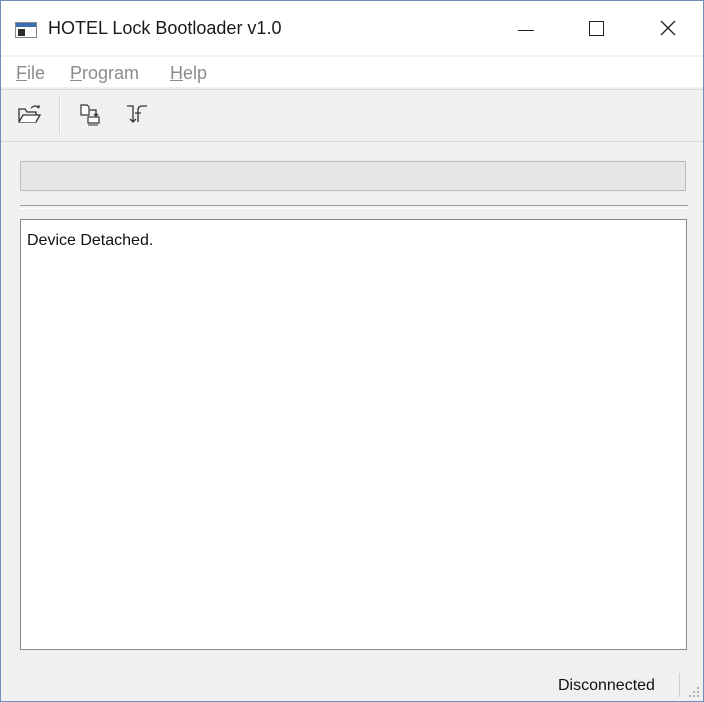 The width and height of the screenshot is (704, 702). What do you see at coordinates (694, 692) in the screenshot?
I see `resize-grip-icon` at bounding box center [694, 692].